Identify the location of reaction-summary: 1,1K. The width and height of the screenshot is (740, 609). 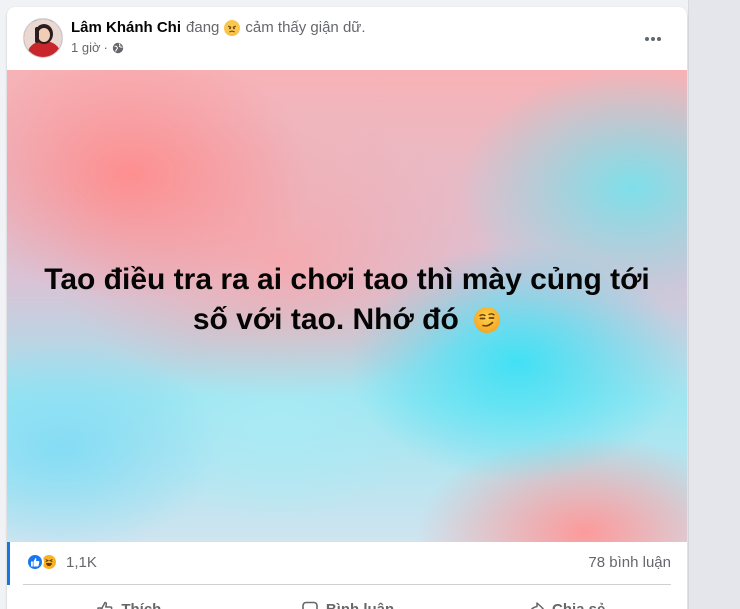
(61, 562).